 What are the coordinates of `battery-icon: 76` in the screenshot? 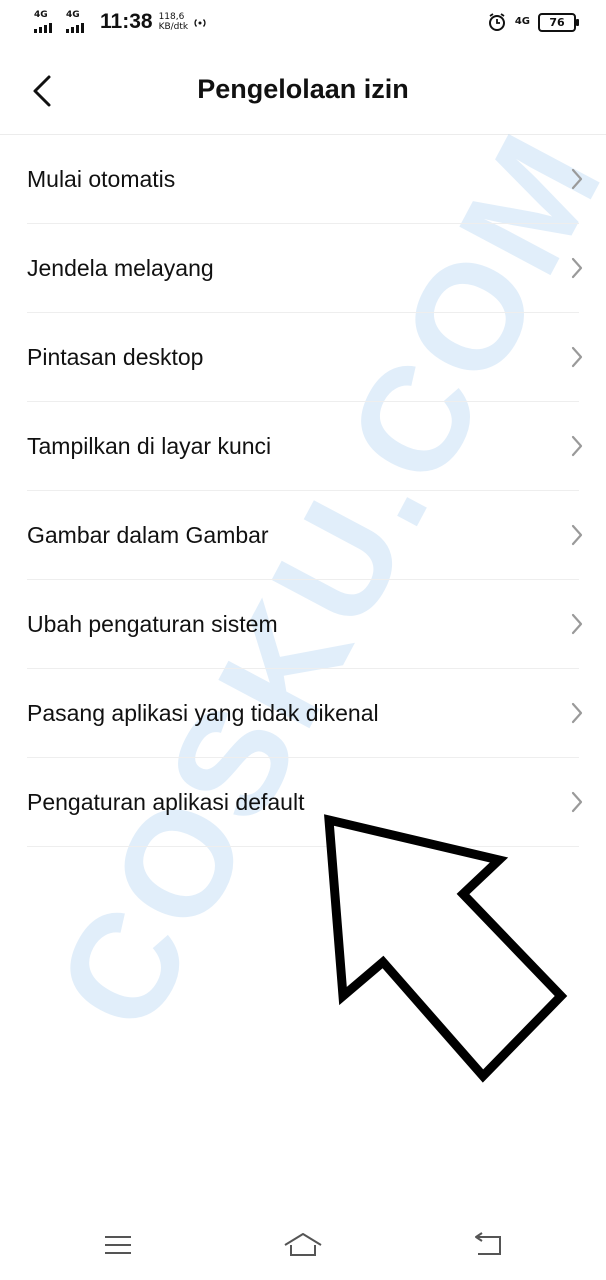 It's located at (558, 22).